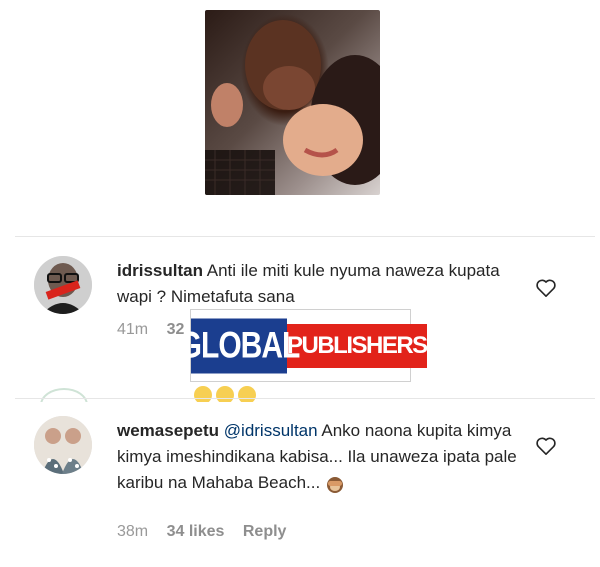 This screenshot has height=567, width=600. I want to click on post-image, so click(292, 102).